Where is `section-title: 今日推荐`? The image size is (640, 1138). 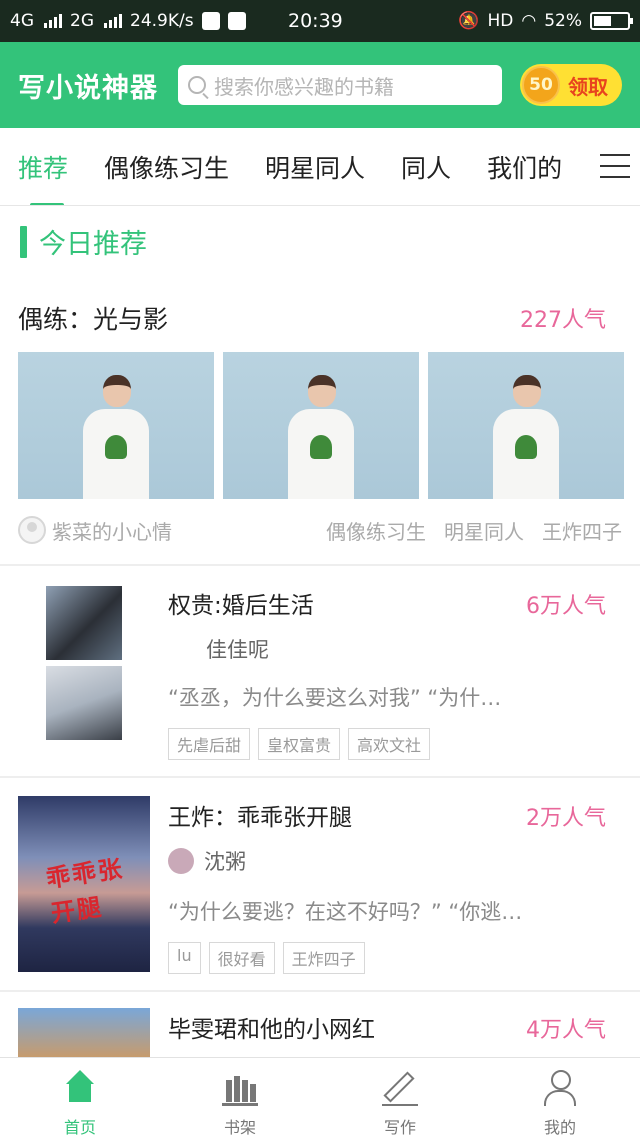 section-title: 今日推荐 is located at coordinates (93, 244).